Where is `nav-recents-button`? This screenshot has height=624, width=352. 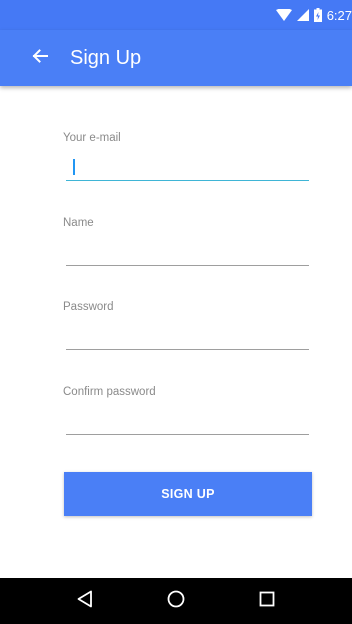 nav-recents-button is located at coordinates (267, 601).